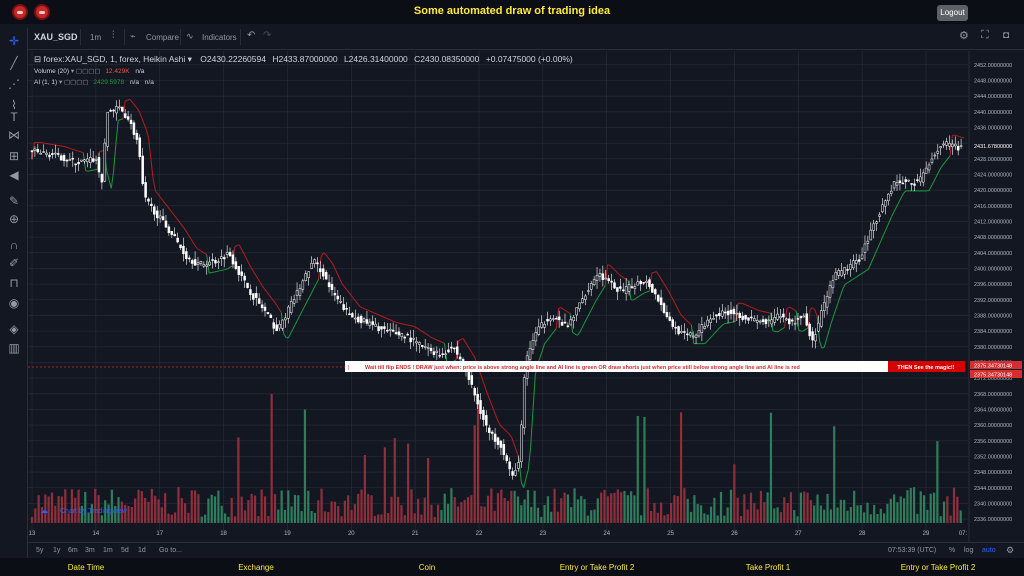 This screenshot has width=1024, height=576. Describe the element at coordinates (14, 245) in the screenshot. I see `magnet-icon: ∩` at that location.